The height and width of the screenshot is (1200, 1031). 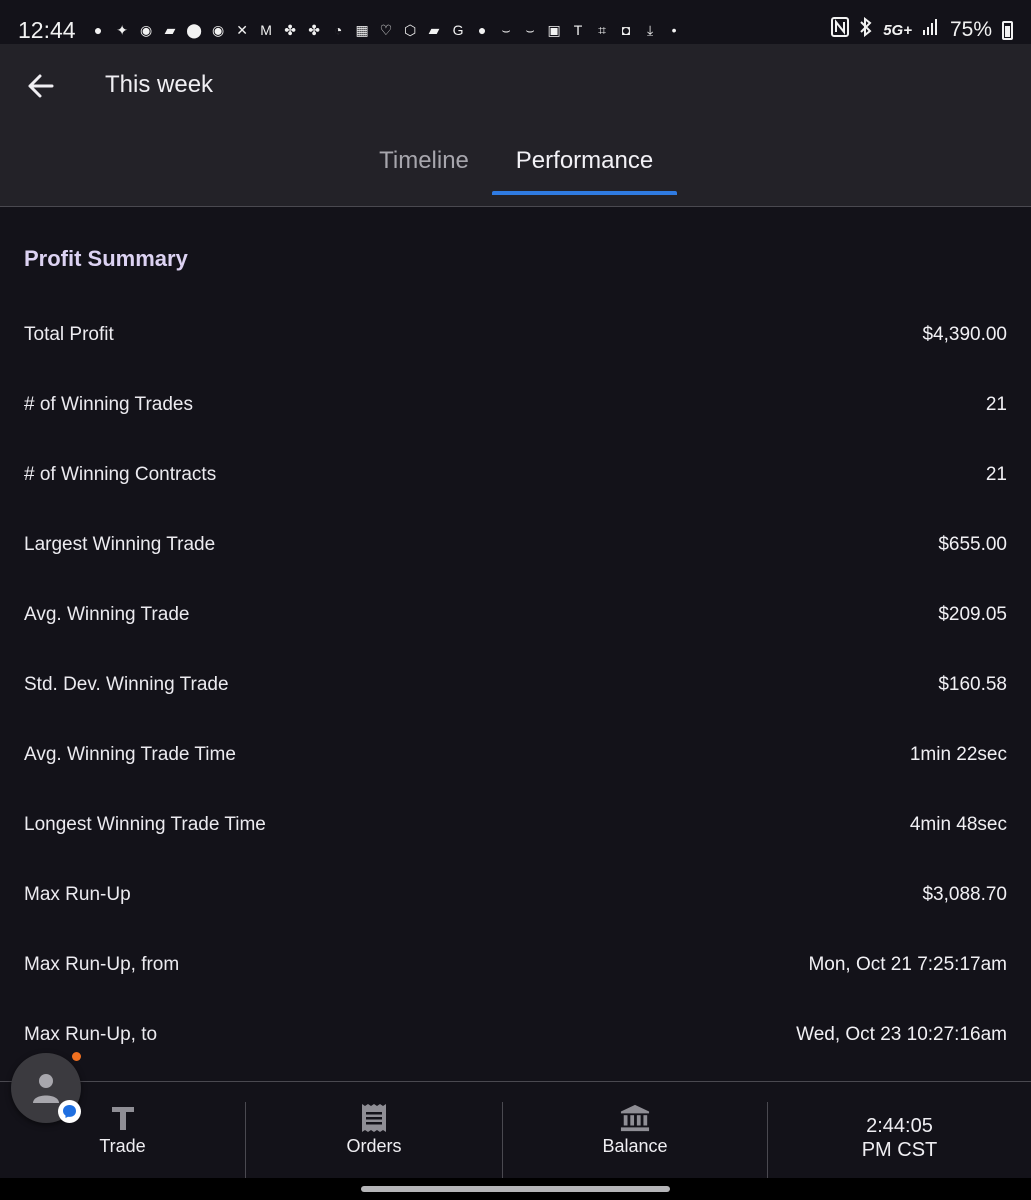 What do you see at coordinates (554, 29) in the screenshot?
I see `image-icon: ▣` at bounding box center [554, 29].